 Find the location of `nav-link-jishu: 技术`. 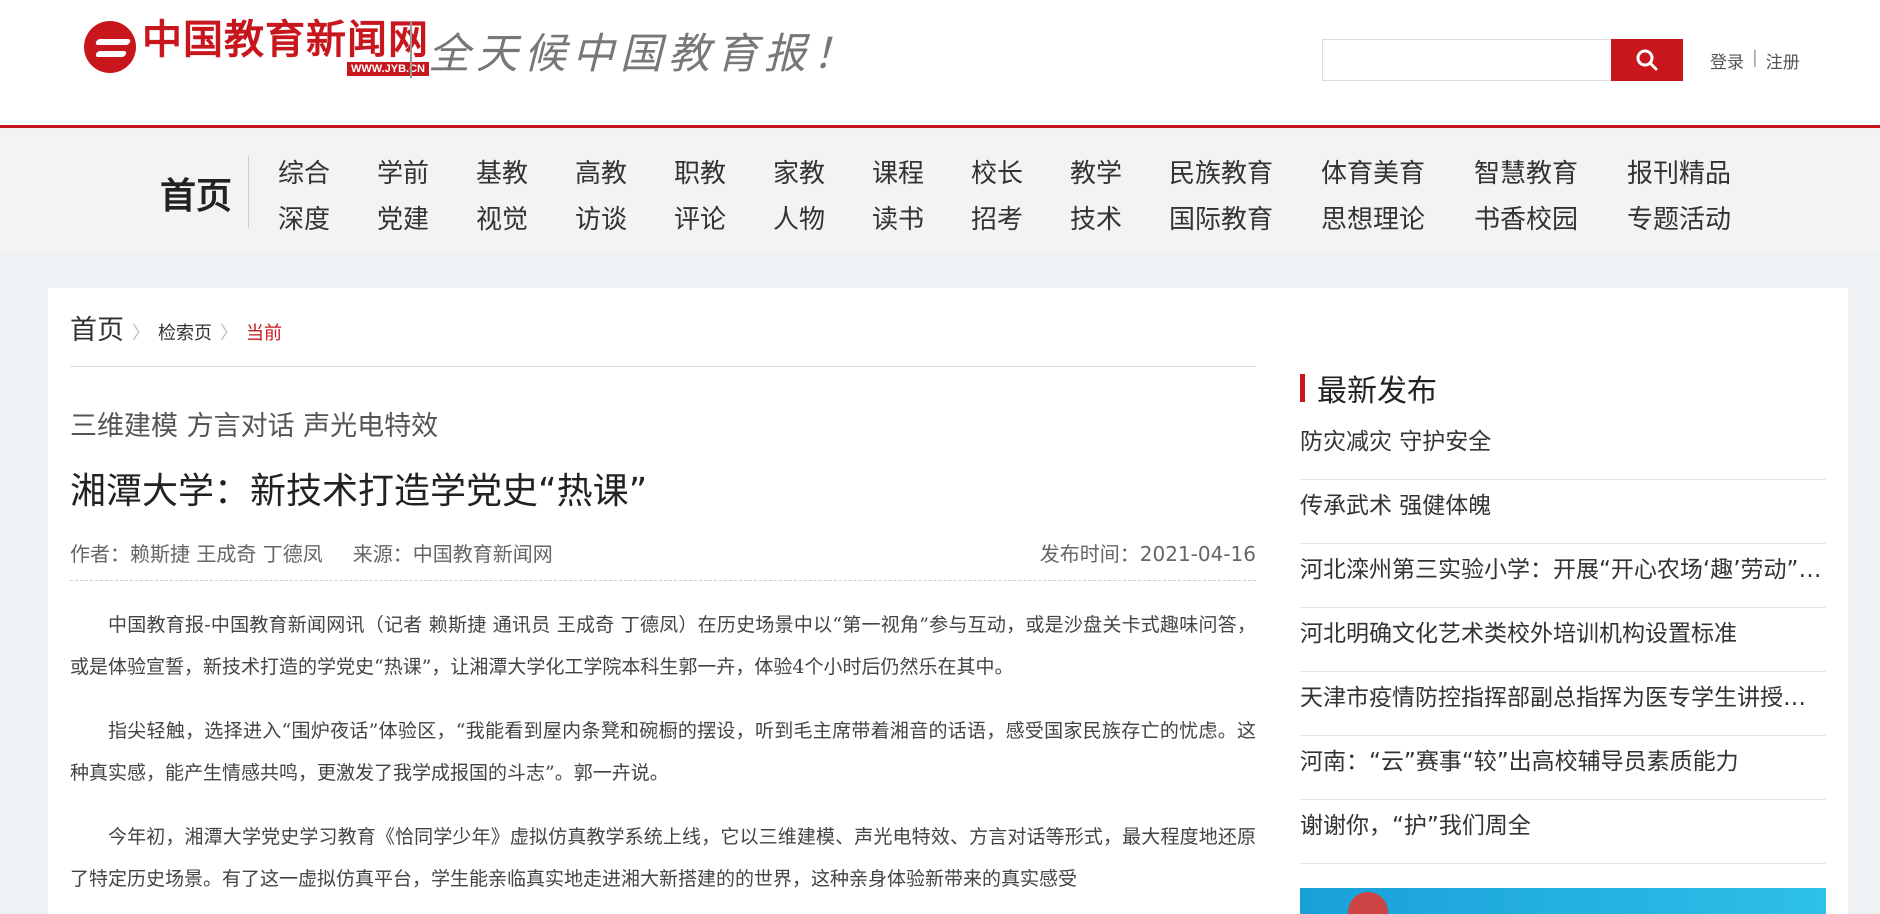

nav-link-jishu: 技术 is located at coordinates (1119, 220).